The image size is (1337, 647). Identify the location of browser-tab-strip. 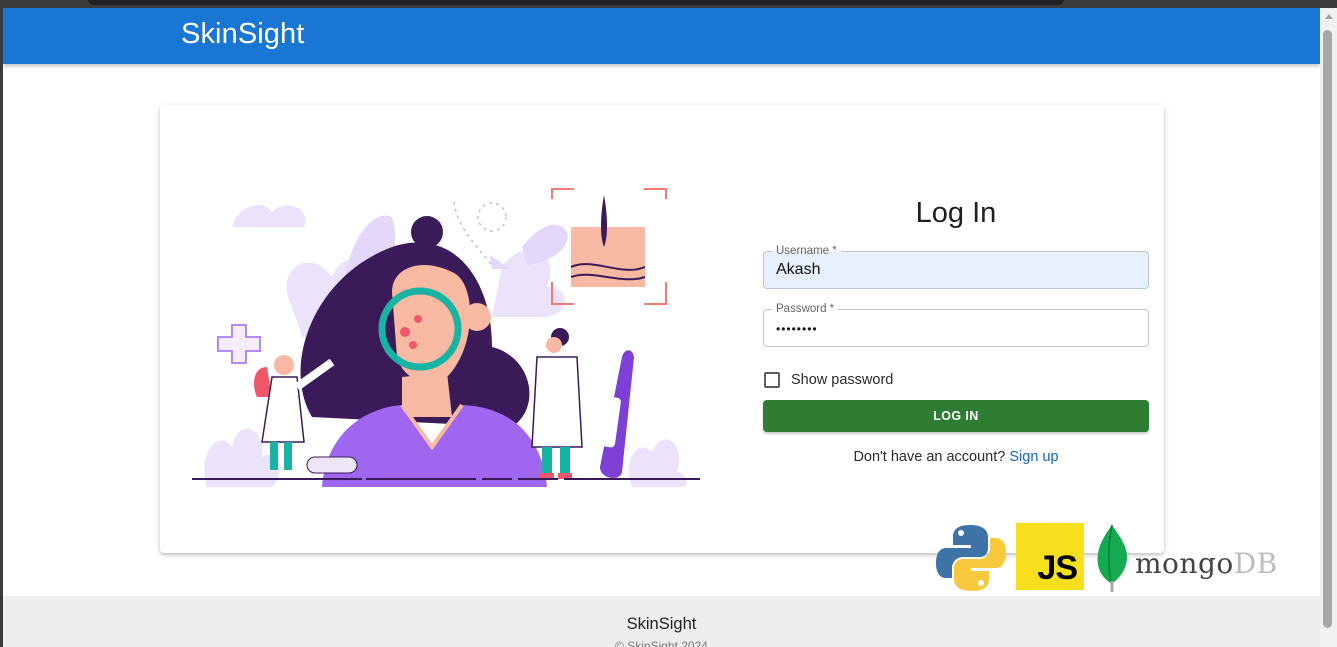
(576, 2).